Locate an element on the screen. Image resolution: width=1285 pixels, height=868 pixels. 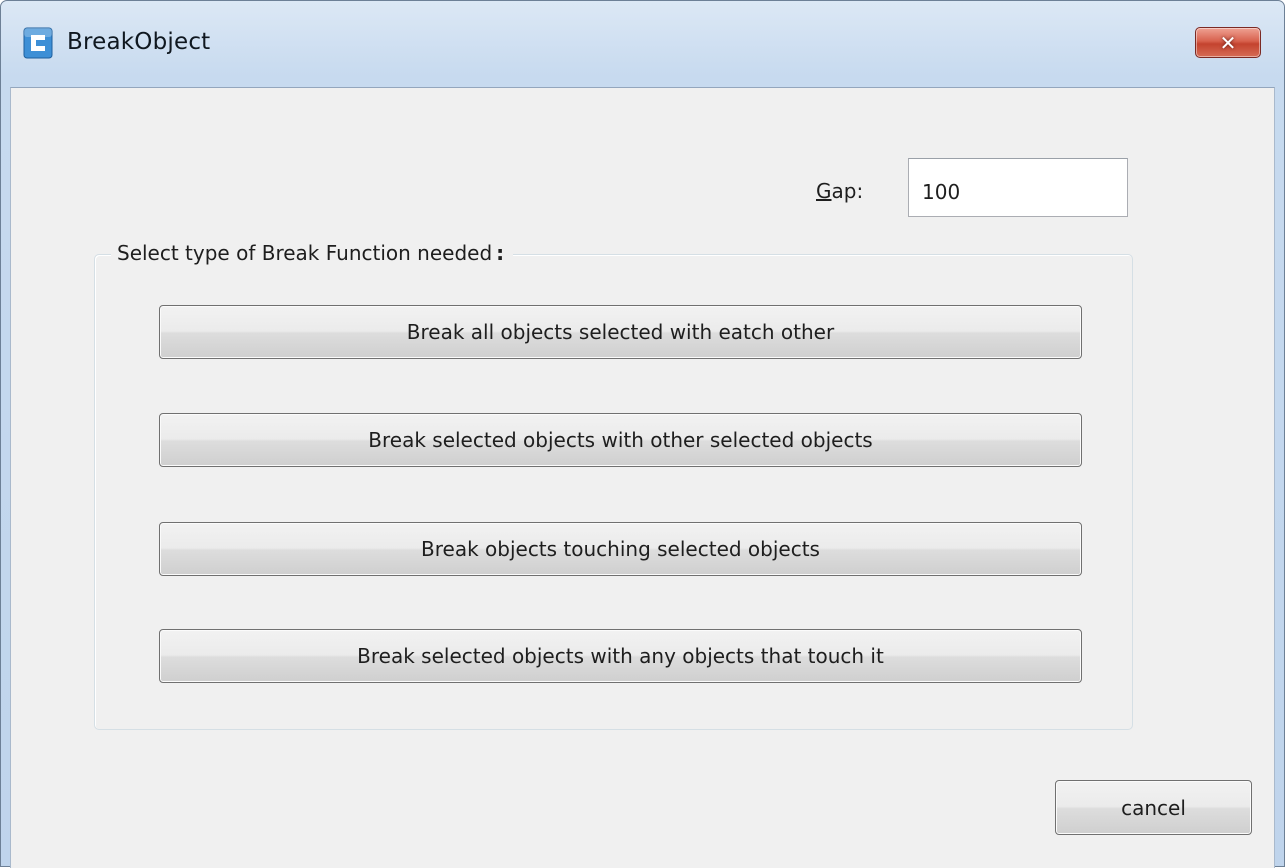
gap-label-mnemonic: G is located at coordinates (824, 191).